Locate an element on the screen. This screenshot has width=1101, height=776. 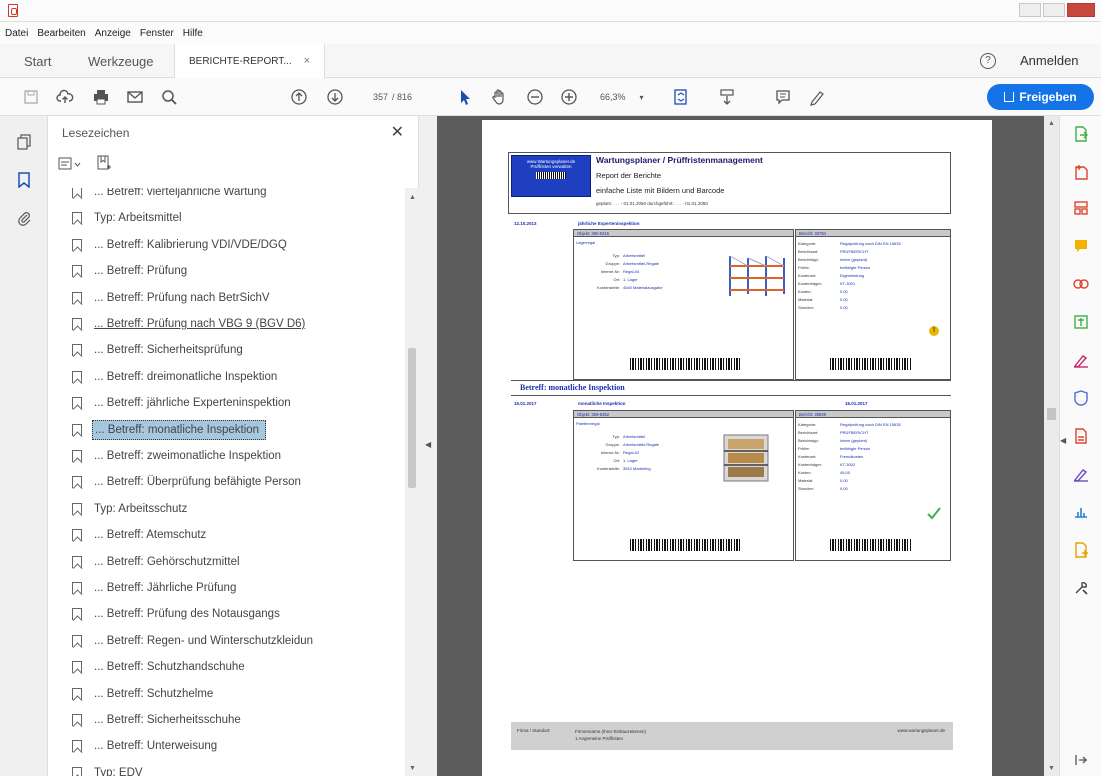
entry2-report-barcode is located at coordinates (871, 545).